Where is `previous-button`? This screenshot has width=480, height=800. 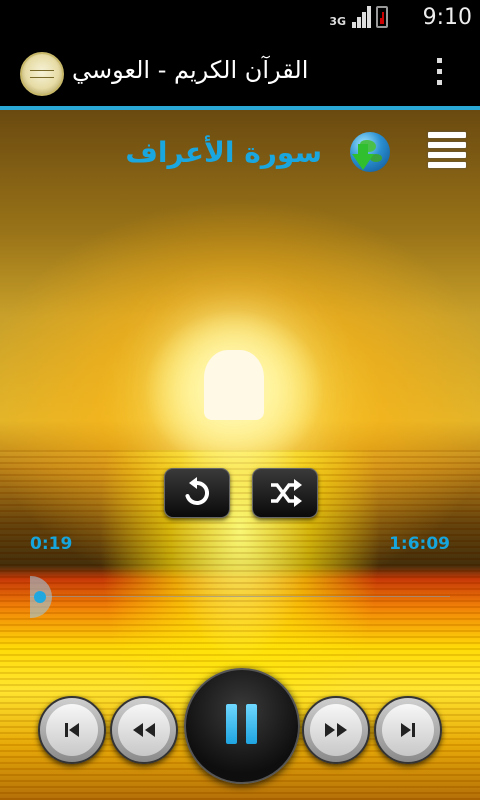 previous-button is located at coordinates (72, 730).